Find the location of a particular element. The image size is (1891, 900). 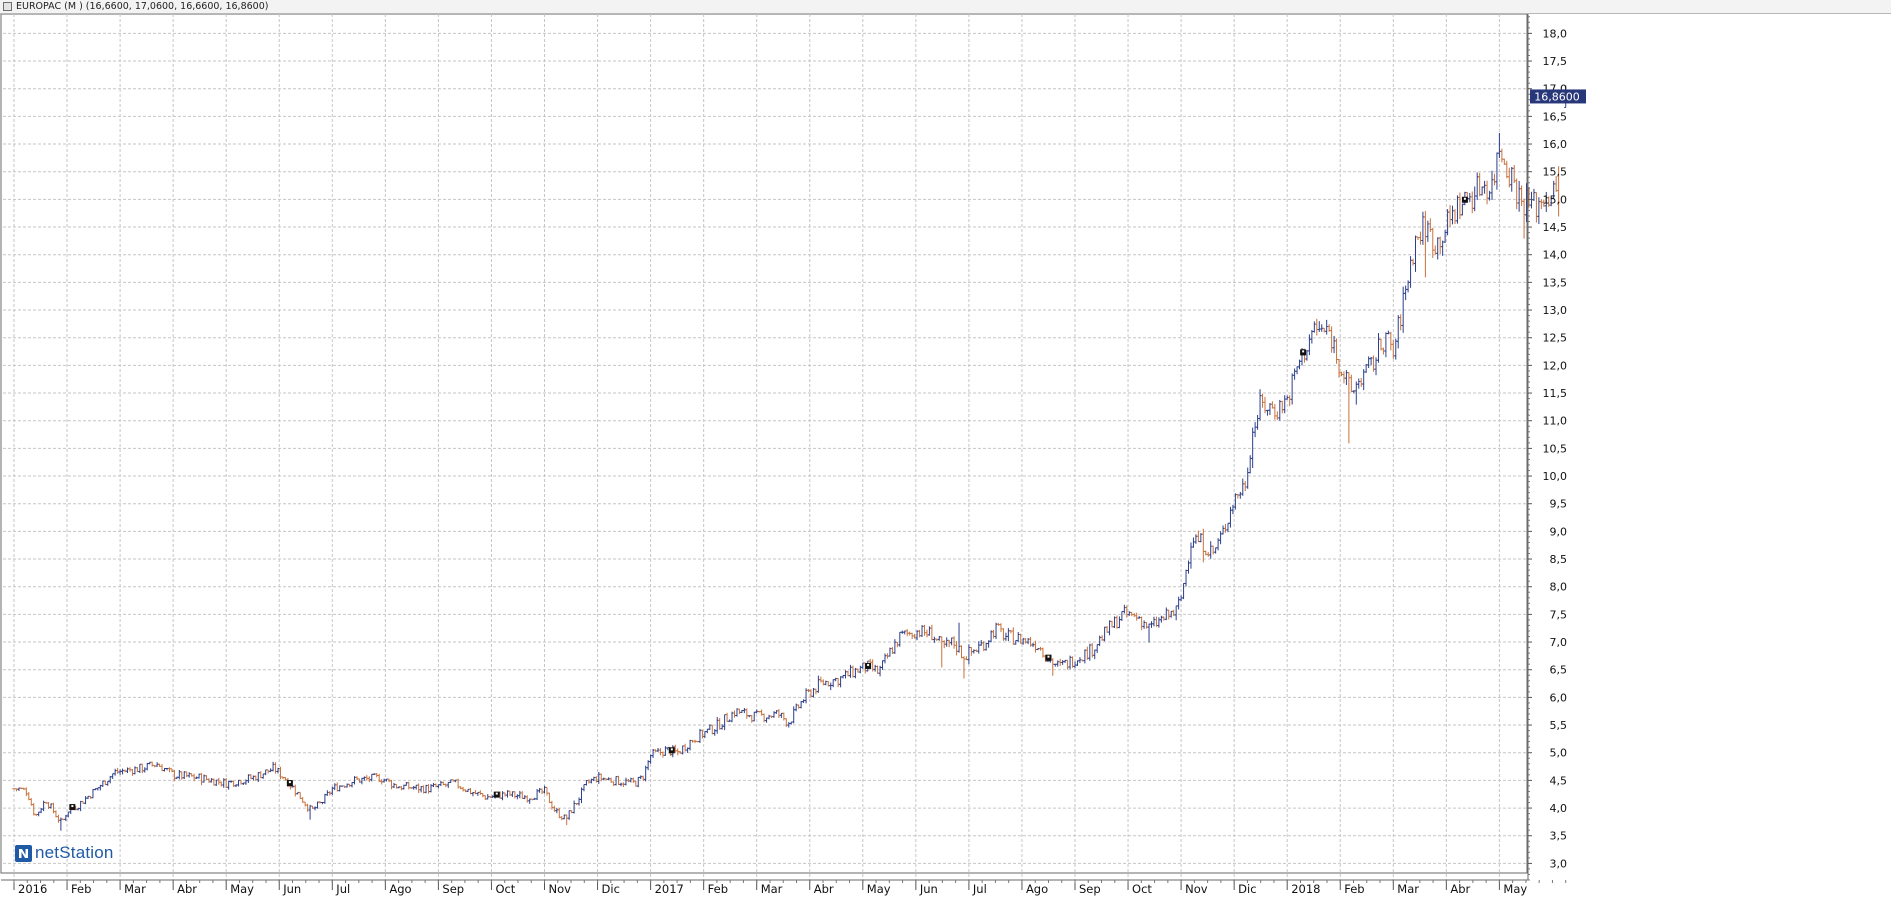

y-tick-label: 11,5 is located at coordinates (1555, 393).